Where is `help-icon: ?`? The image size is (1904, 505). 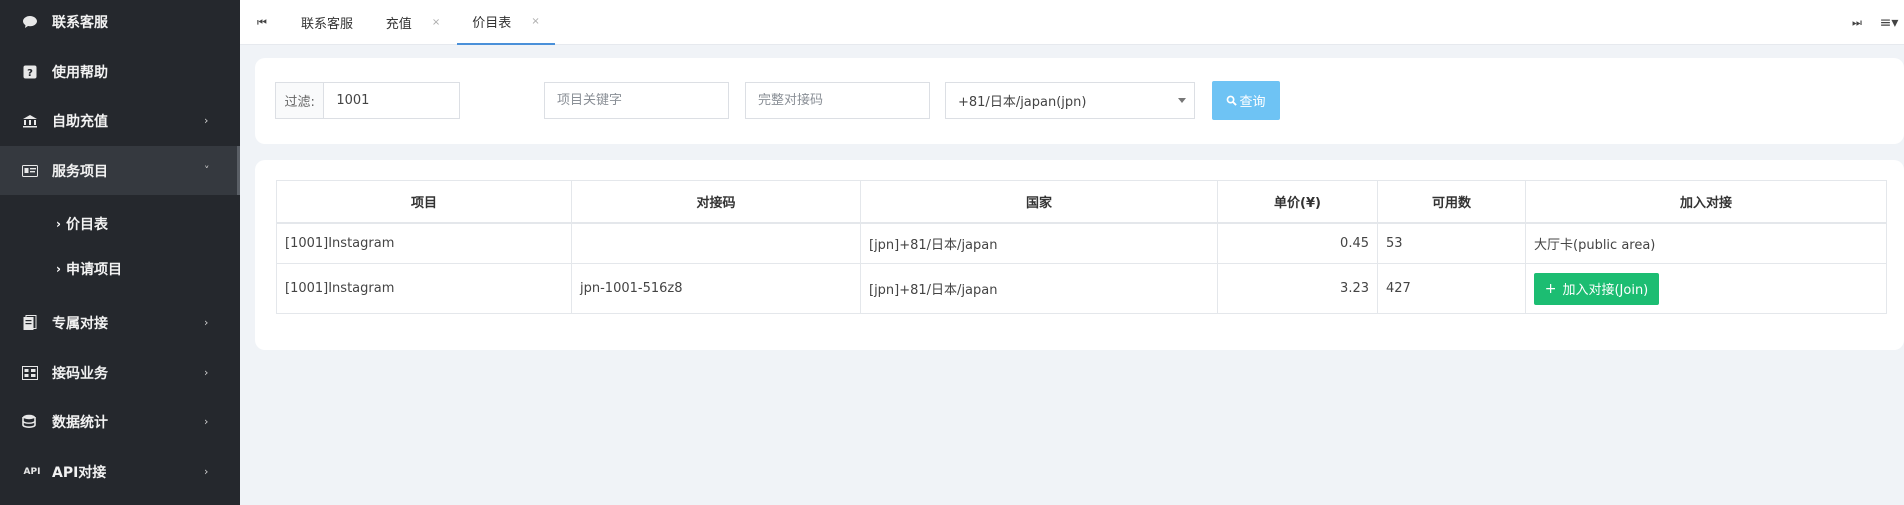 help-icon: ? is located at coordinates (30, 72).